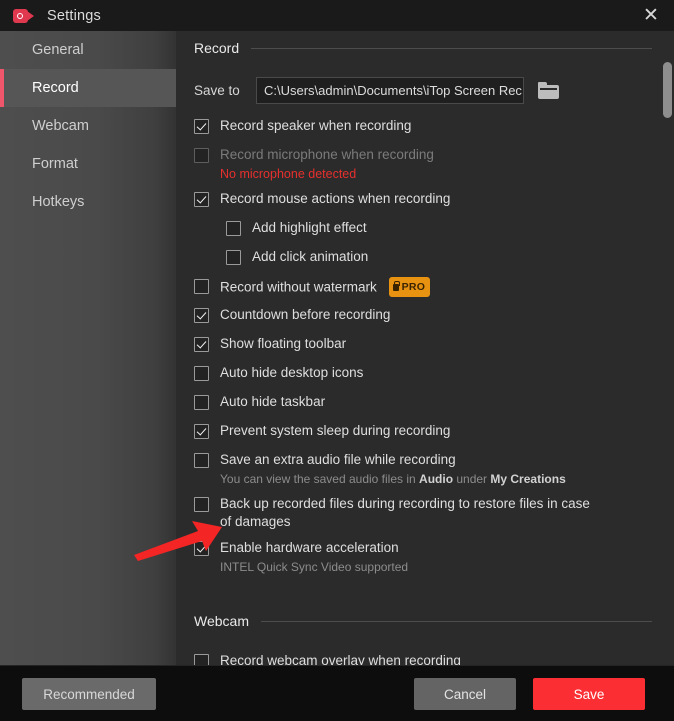 This screenshot has width=674, height=721. I want to click on section-title: Record, so click(217, 48).